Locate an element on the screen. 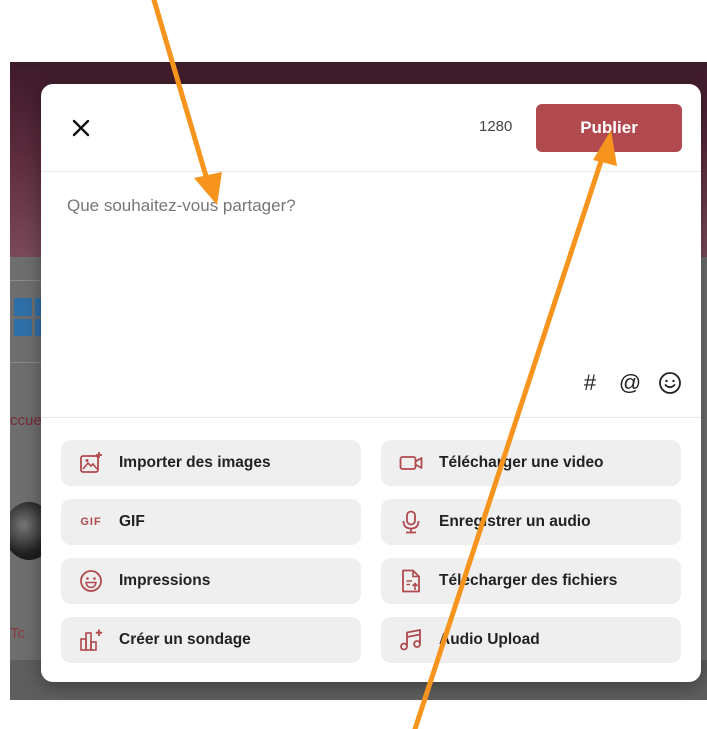 The height and width of the screenshot is (729, 707). microphone-icon is located at coordinates (411, 522).